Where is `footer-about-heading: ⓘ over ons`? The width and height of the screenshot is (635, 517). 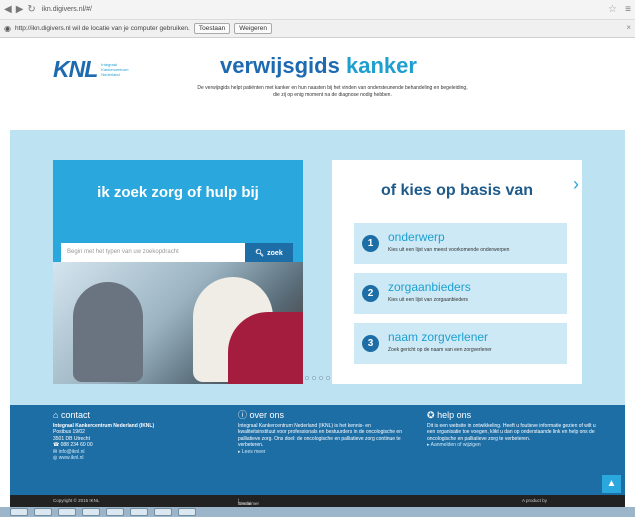 footer-about-heading: ⓘ over ons is located at coordinates (261, 415).